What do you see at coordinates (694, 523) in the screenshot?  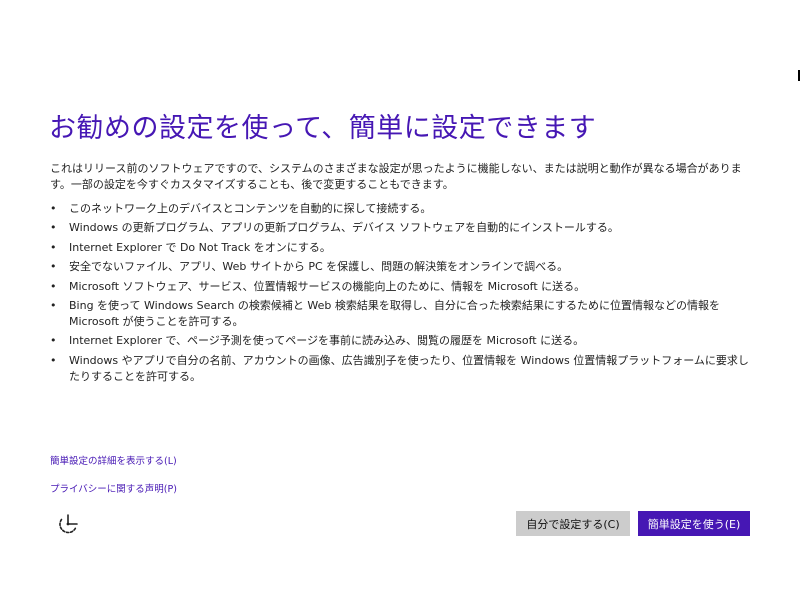 I see `use-express-settings-button: 簡単設定を使う(E)` at bounding box center [694, 523].